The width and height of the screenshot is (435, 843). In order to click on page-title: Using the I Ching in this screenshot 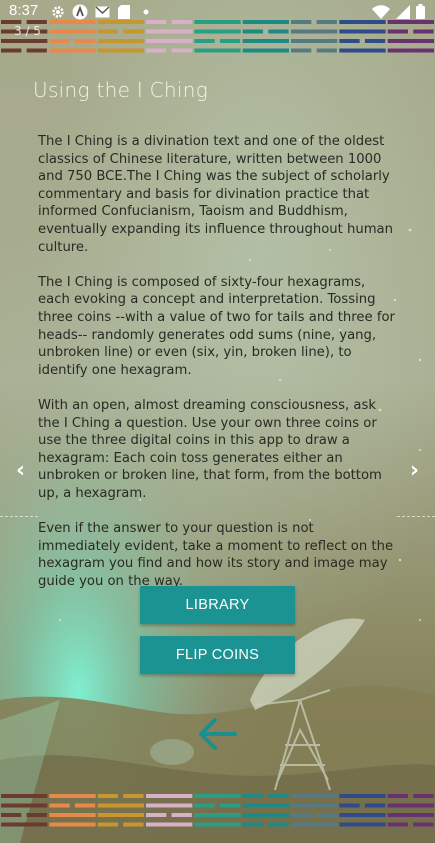, I will do `click(121, 90)`.